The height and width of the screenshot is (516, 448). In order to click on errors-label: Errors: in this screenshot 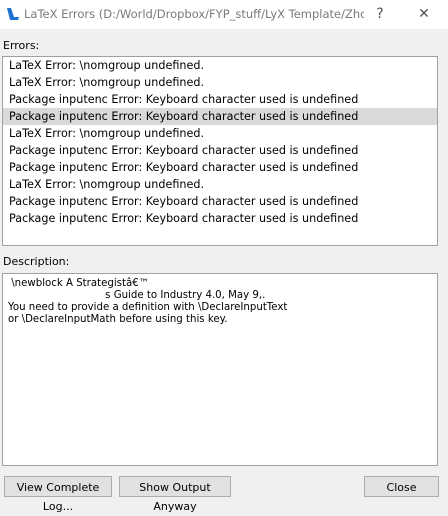, I will do `click(21, 45)`.